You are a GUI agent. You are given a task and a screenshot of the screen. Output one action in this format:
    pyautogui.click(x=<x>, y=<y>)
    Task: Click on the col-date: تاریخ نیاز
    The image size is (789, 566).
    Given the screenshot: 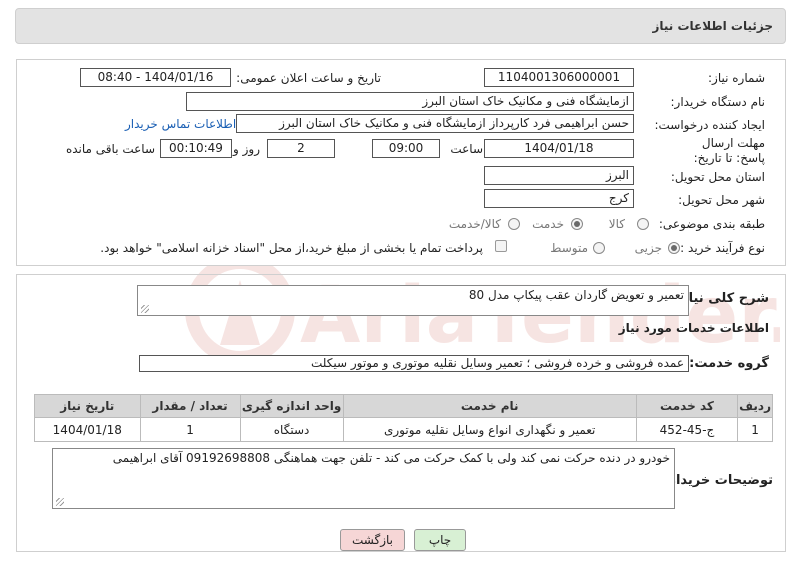 What is the action you would take?
    pyautogui.click(x=87, y=406)
    